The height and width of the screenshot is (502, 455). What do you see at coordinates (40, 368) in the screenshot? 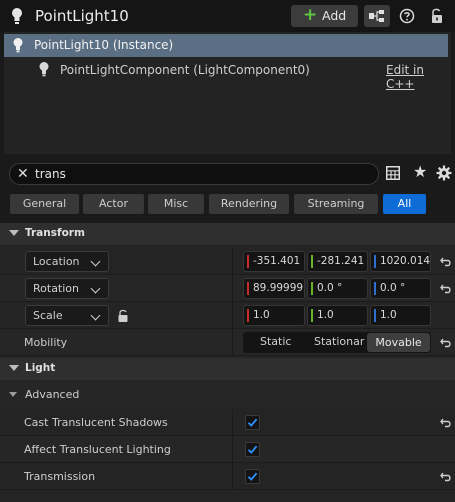
I see `category-label: Light` at bounding box center [40, 368].